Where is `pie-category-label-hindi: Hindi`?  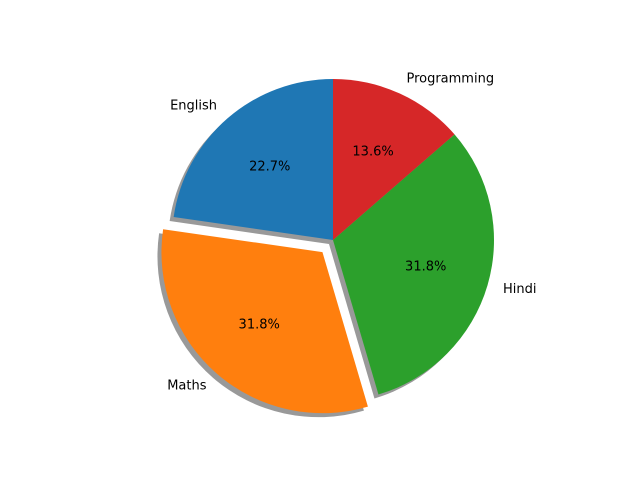 pie-category-label-hindi: Hindi is located at coordinates (520, 289).